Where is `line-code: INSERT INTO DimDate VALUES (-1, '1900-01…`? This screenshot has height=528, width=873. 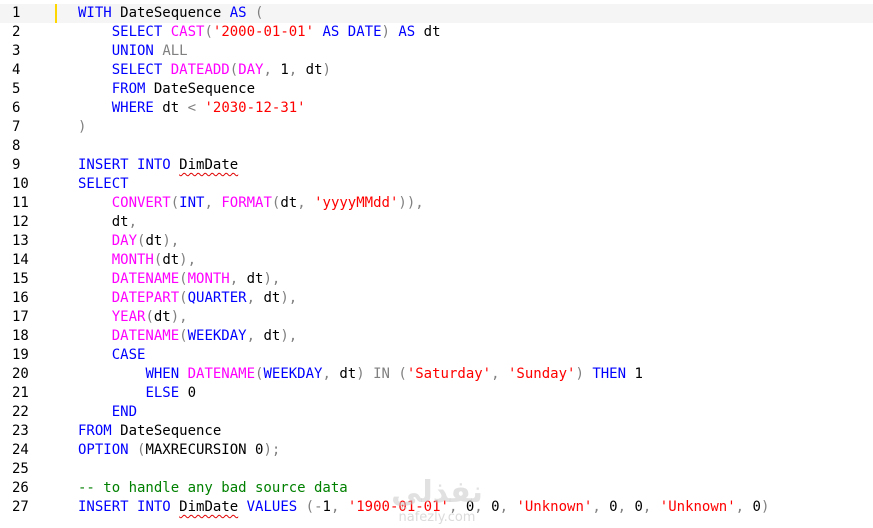 line-code: INSERT INTO DimDate VALUES (-1, '1900-01… is located at coordinates (423, 507).